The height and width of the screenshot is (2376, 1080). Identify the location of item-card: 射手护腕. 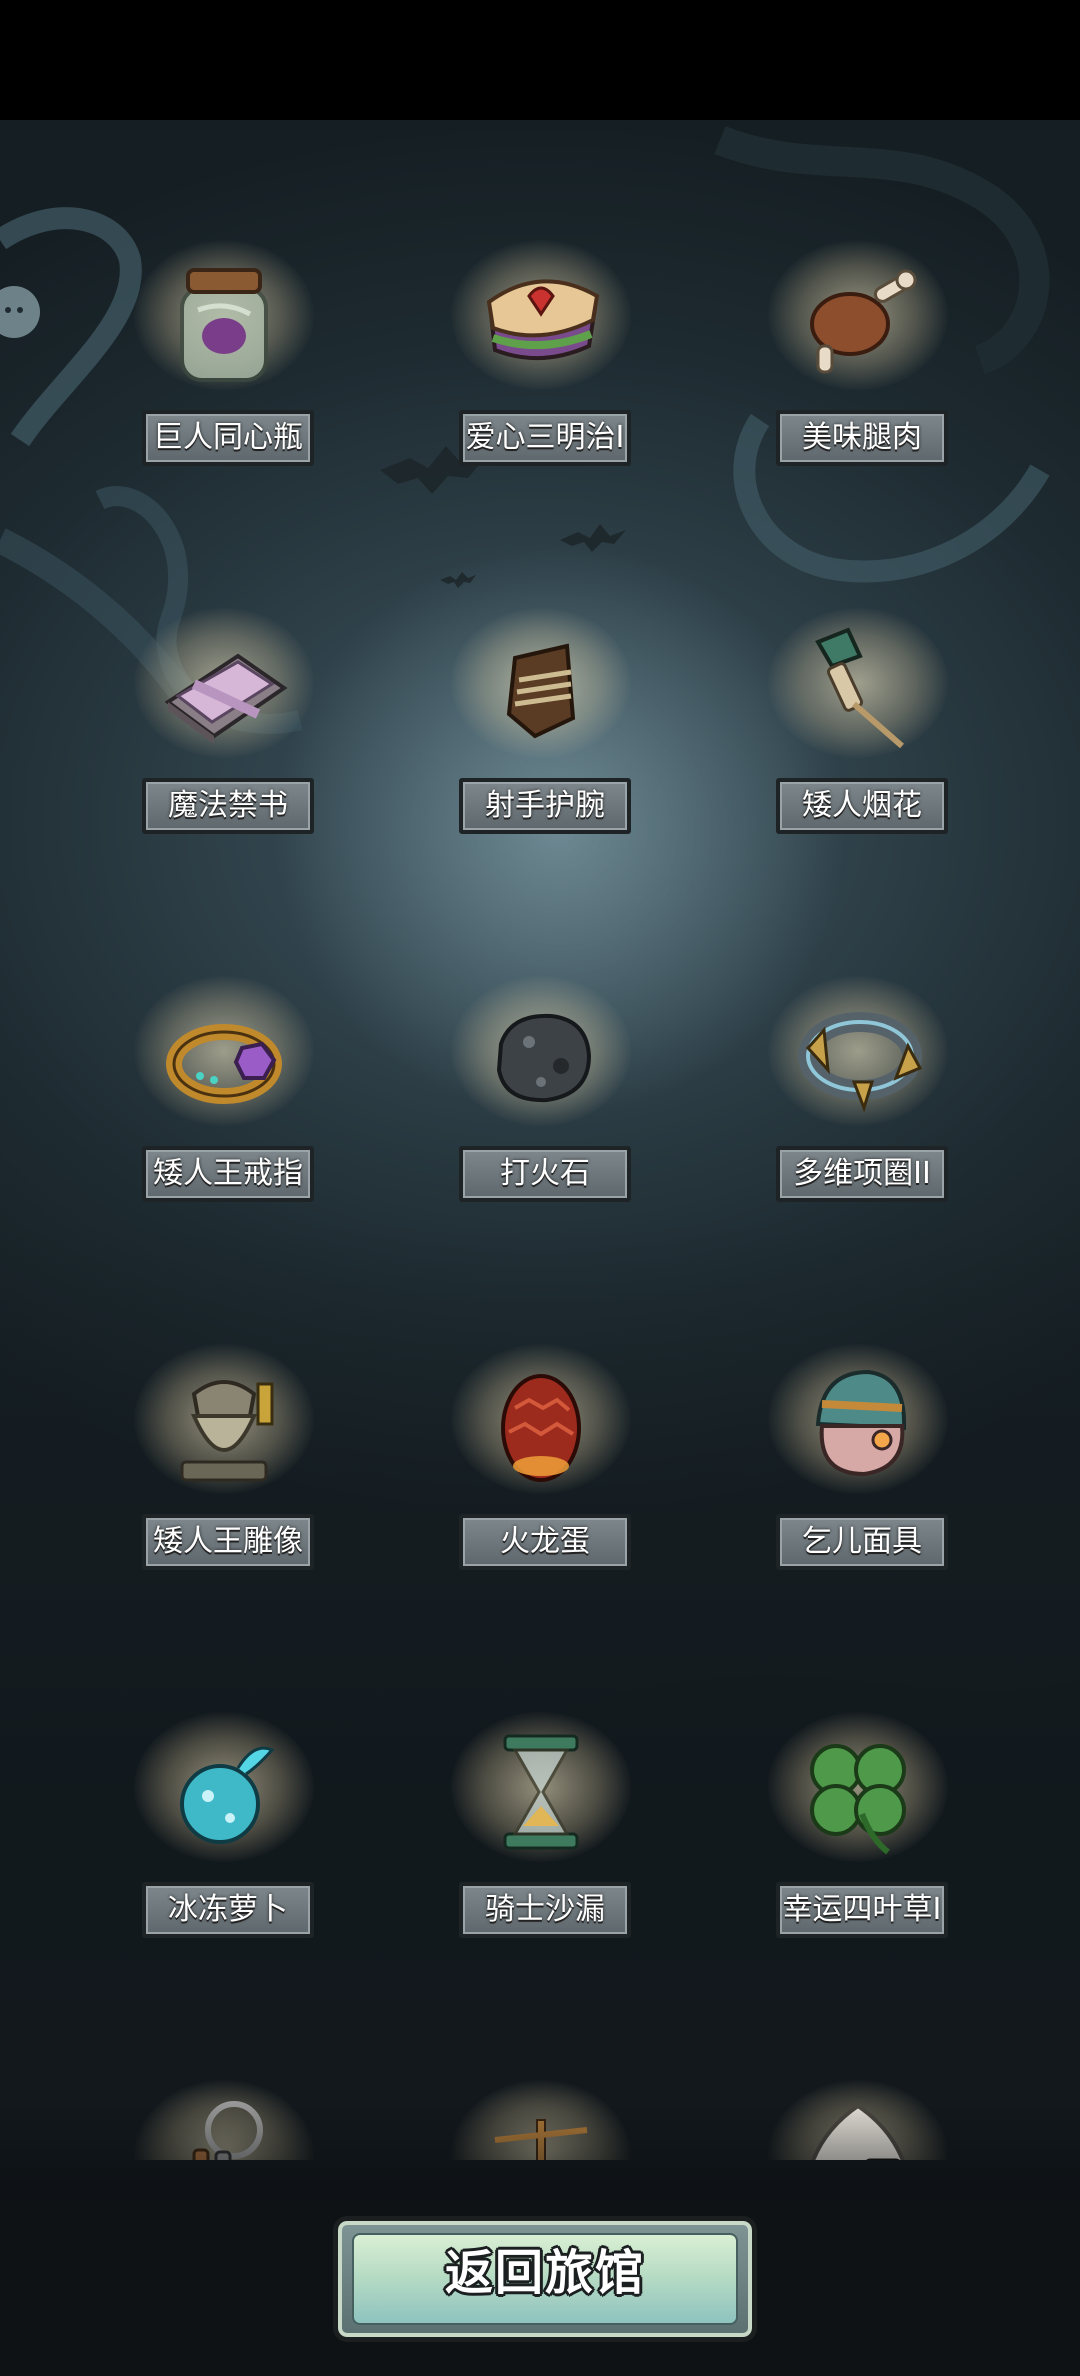
(541, 696).